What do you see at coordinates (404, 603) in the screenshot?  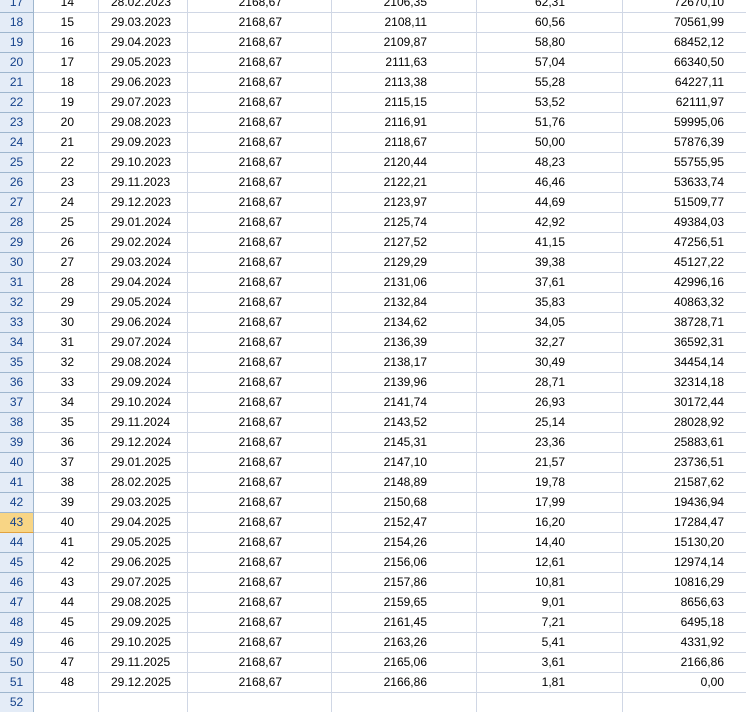 I see `cell-principal: 2159,65` at bounding box center [404, 603].